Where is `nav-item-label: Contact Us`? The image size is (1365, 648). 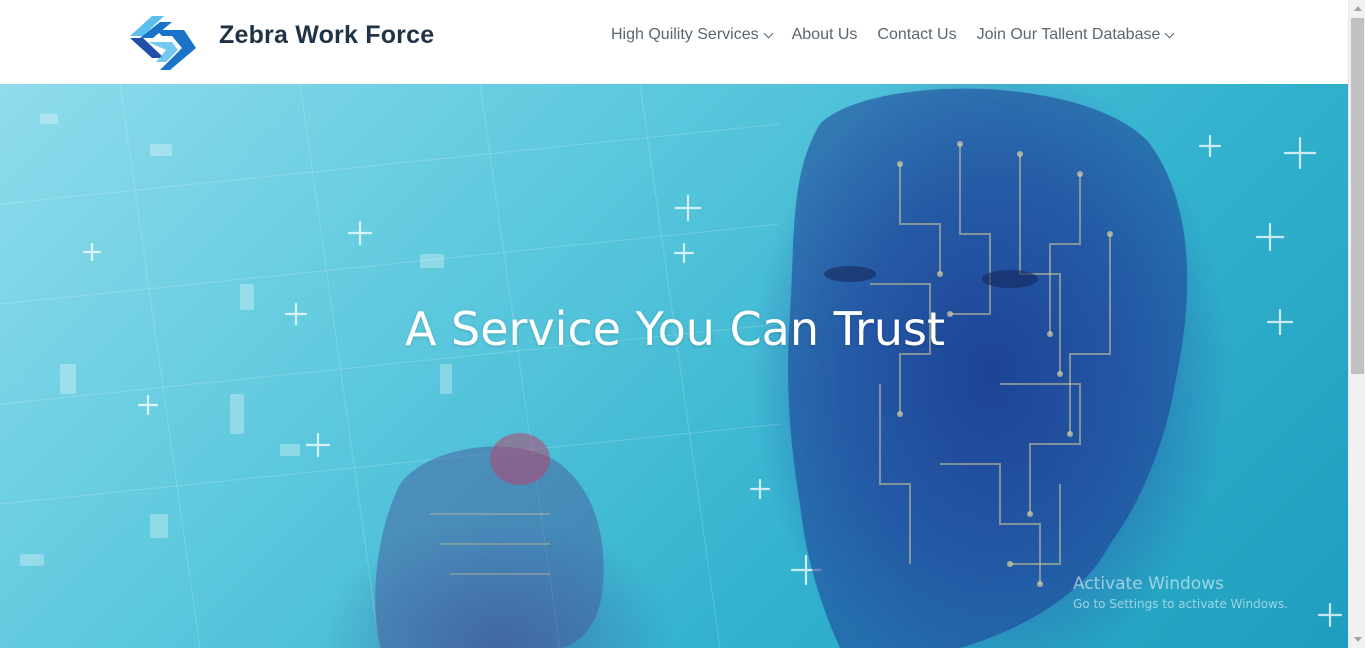
nav-item-label: Contact Us is located at coordinates (917, 34).